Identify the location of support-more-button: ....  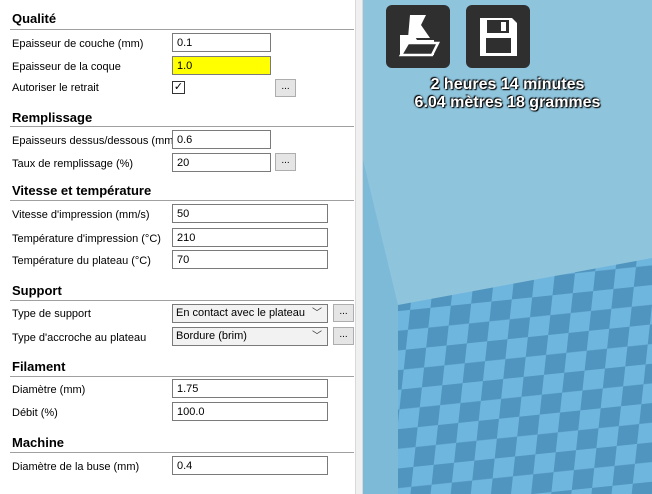
(343, 313).